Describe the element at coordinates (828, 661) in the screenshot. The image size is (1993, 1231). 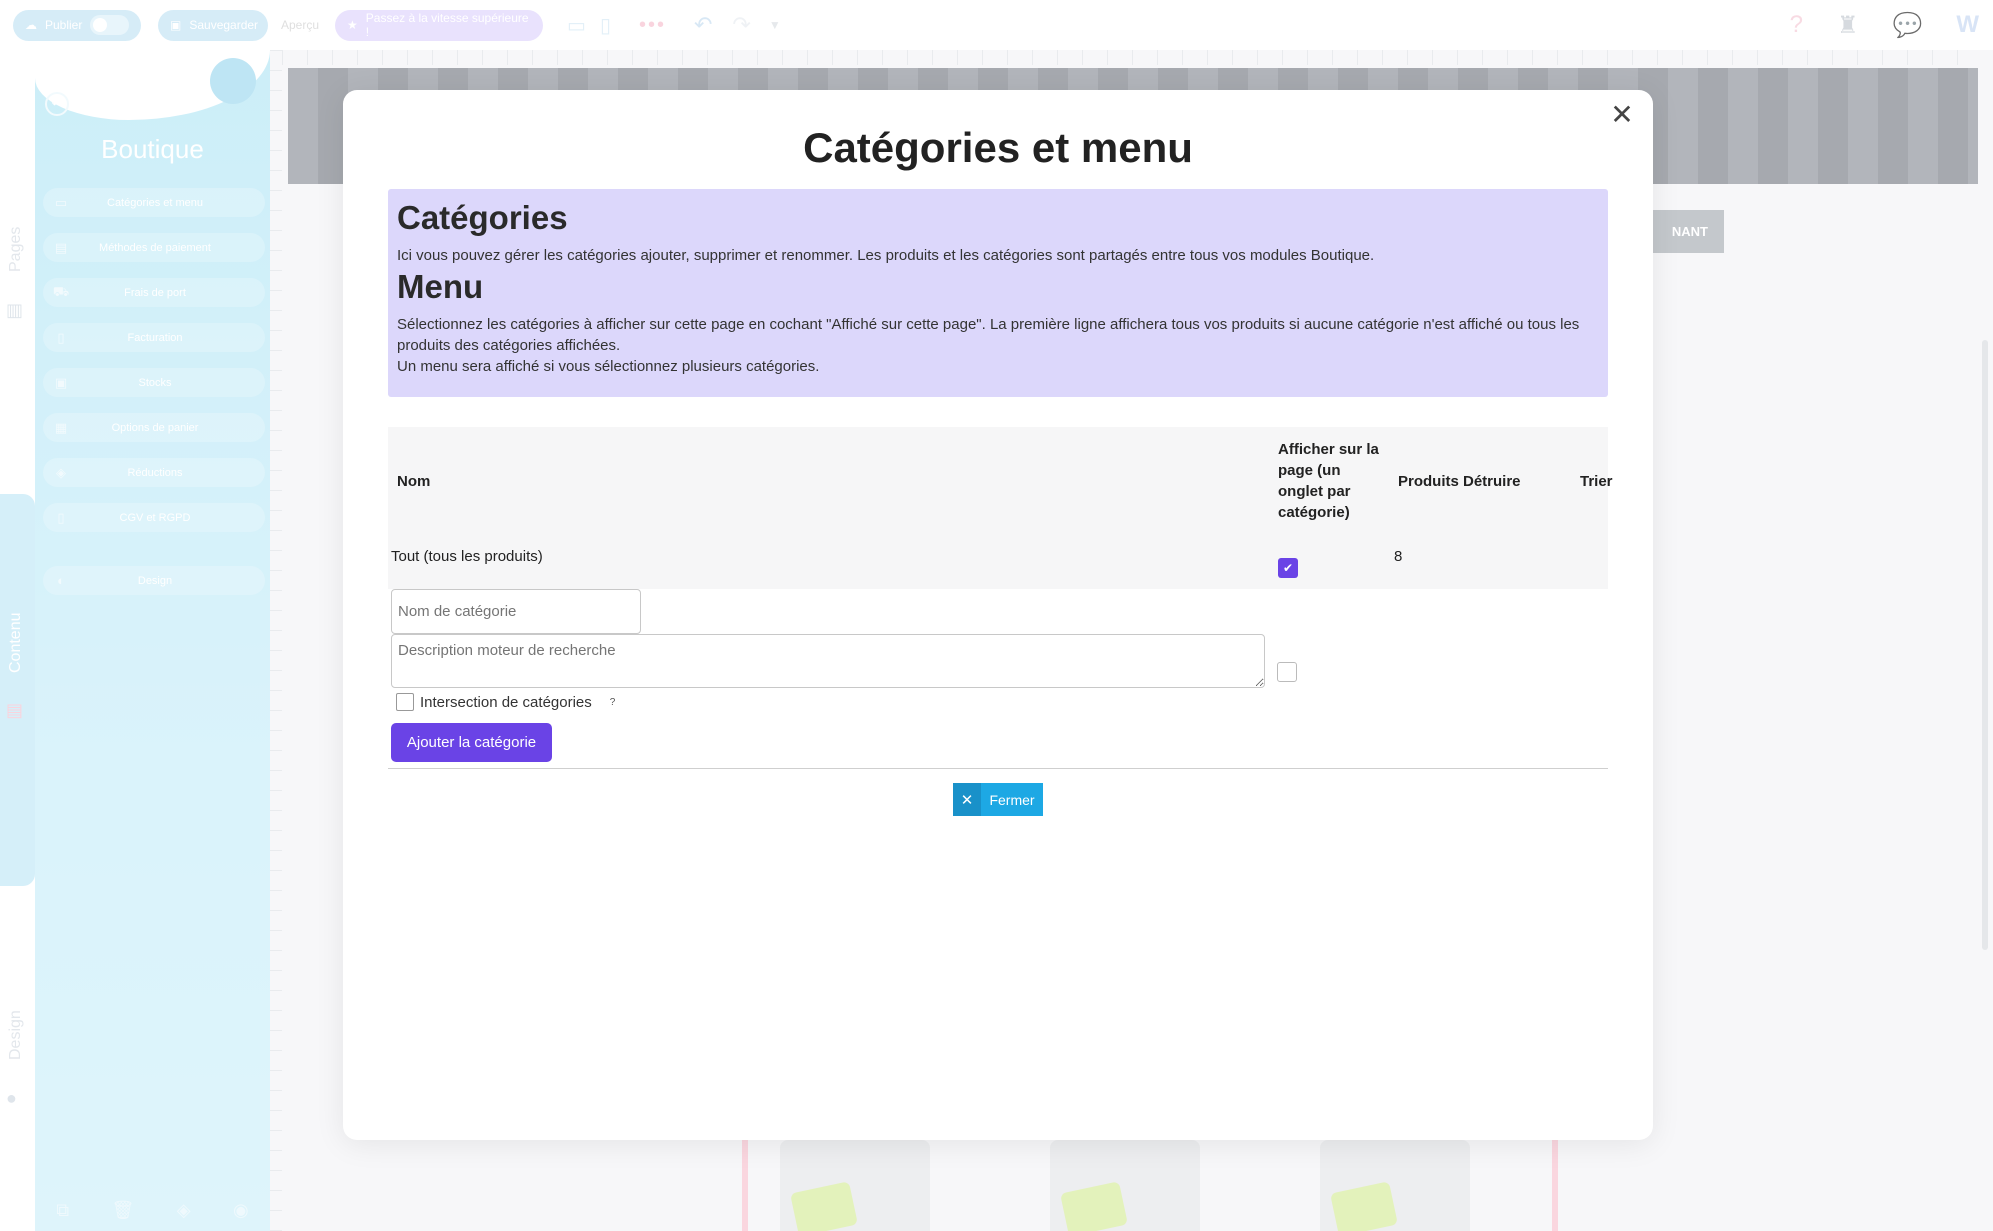
I see `seo-description-input` at that location.